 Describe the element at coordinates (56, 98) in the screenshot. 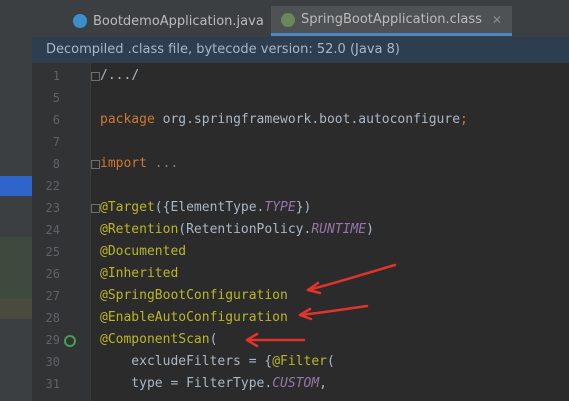

I see `line-number: 5` at that location.